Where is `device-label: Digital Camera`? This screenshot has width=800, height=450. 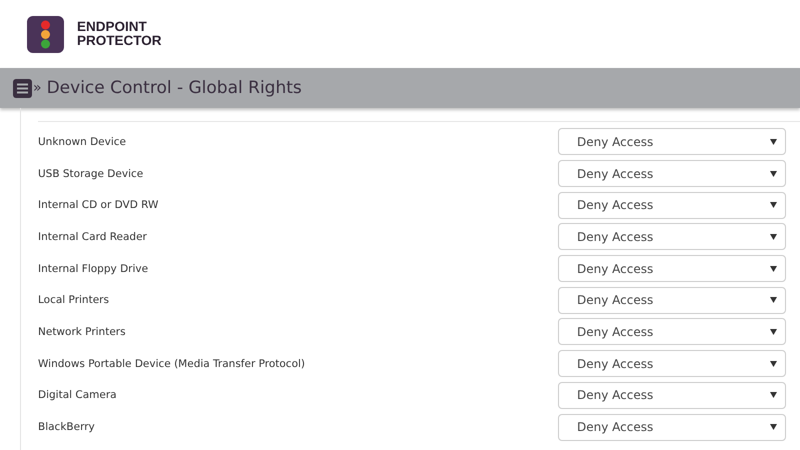 device-label: Digital Camera is located at coordinates (77, 395).